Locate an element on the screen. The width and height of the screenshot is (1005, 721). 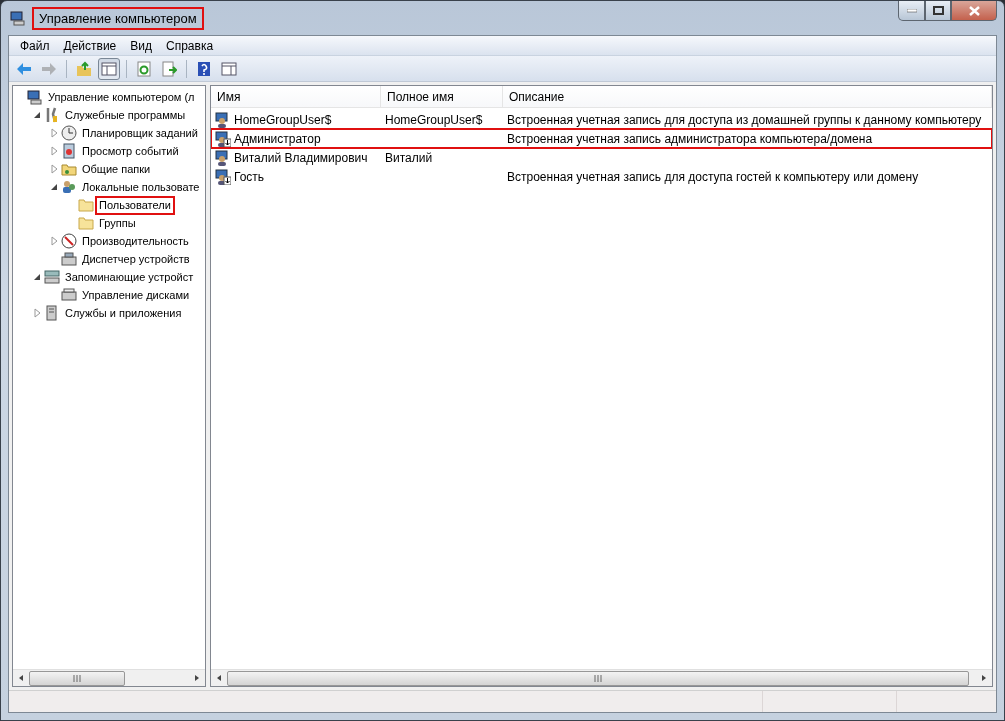
full-name: HomeGroupUser$ is located at coordinates (434, 119).